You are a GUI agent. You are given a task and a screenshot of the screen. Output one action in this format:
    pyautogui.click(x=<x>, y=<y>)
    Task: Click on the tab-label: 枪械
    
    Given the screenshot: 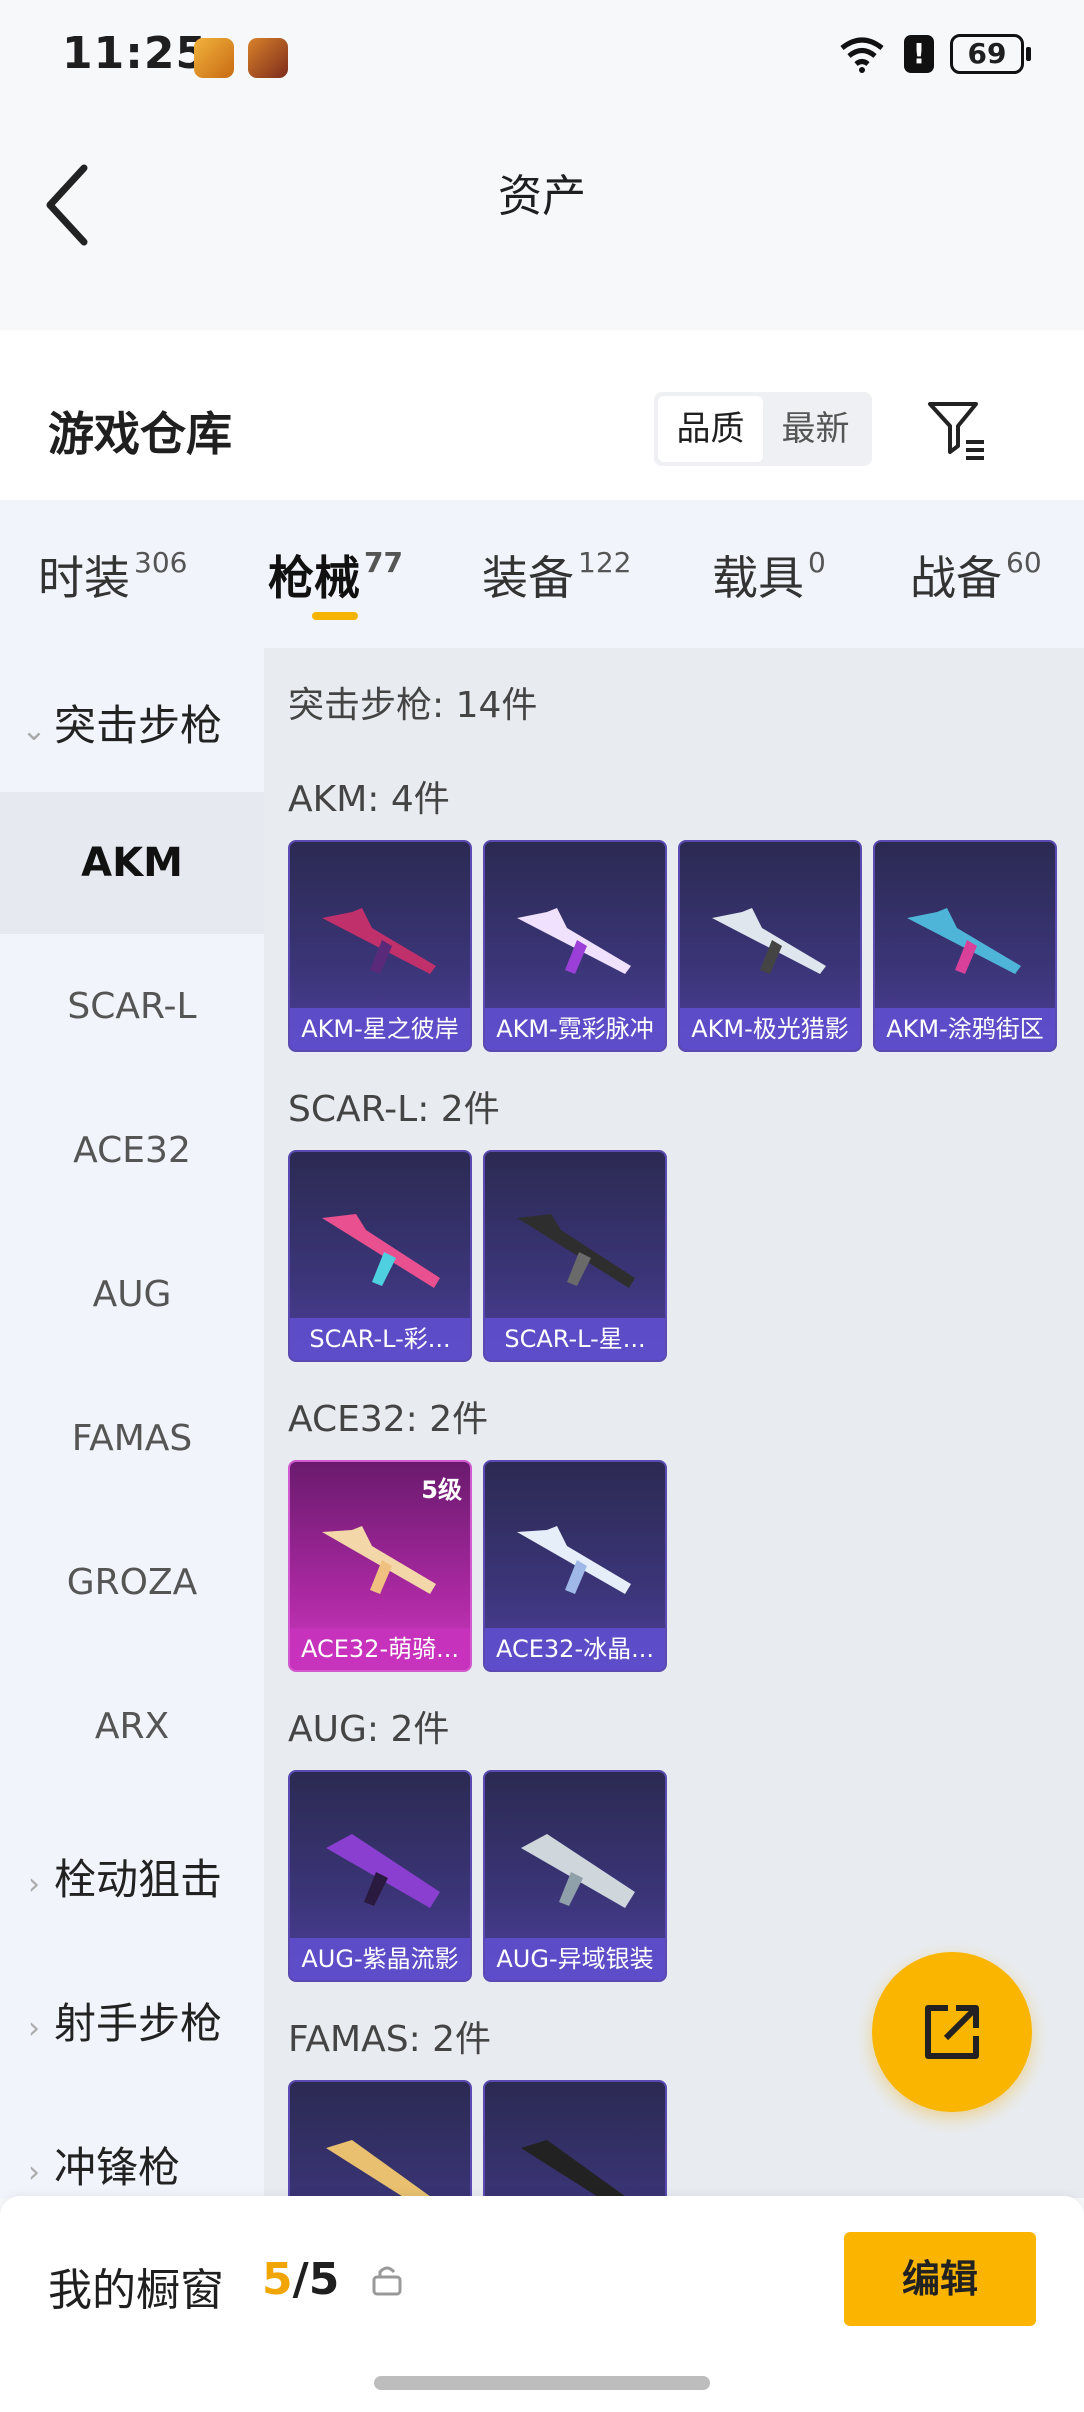 What is the action you would take?
    pyautogui.click(x=314, y=578)
    